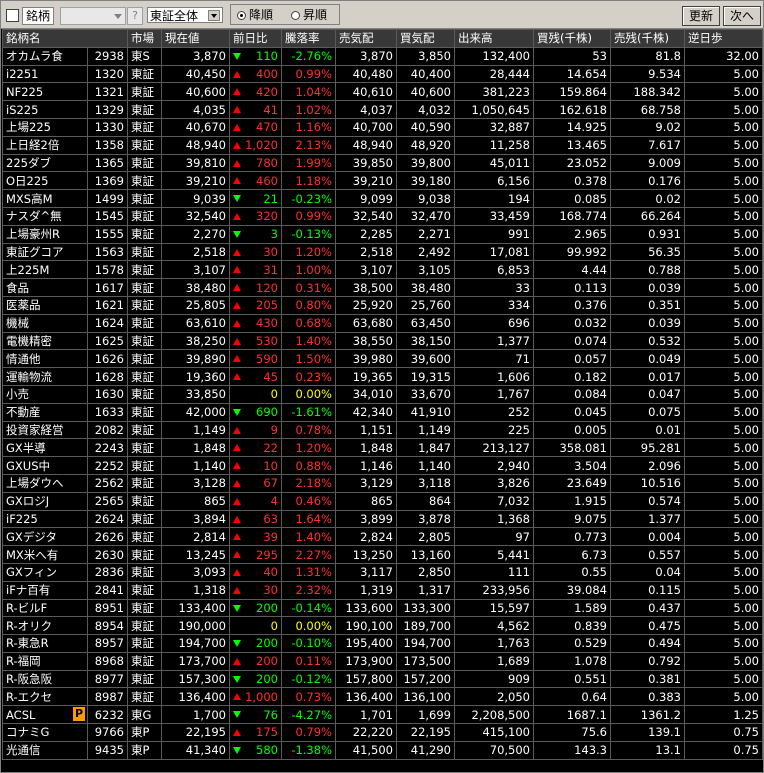 Image resolution: width=764 pixels, height=773 pixels. Describe the element at coordinates (205, 750) in the screenshot. I see `price: 41,340` at that location.